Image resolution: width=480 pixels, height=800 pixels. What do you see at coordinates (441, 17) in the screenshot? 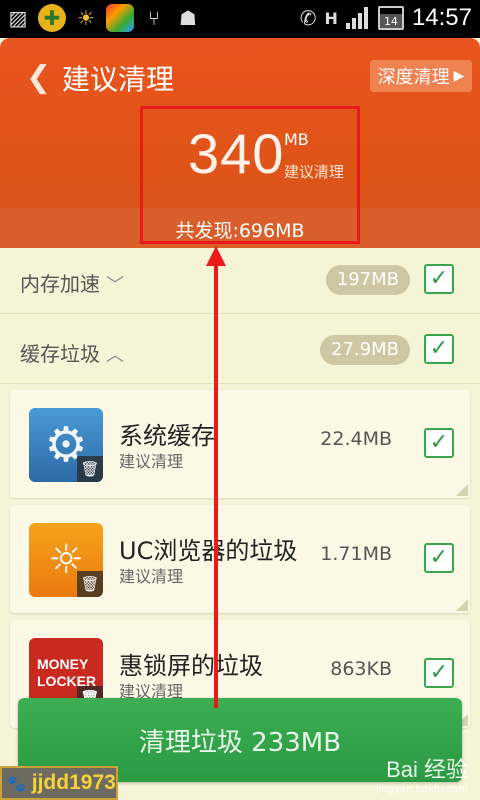
I see `clock: 14:57` at bounding box center [441, 17].